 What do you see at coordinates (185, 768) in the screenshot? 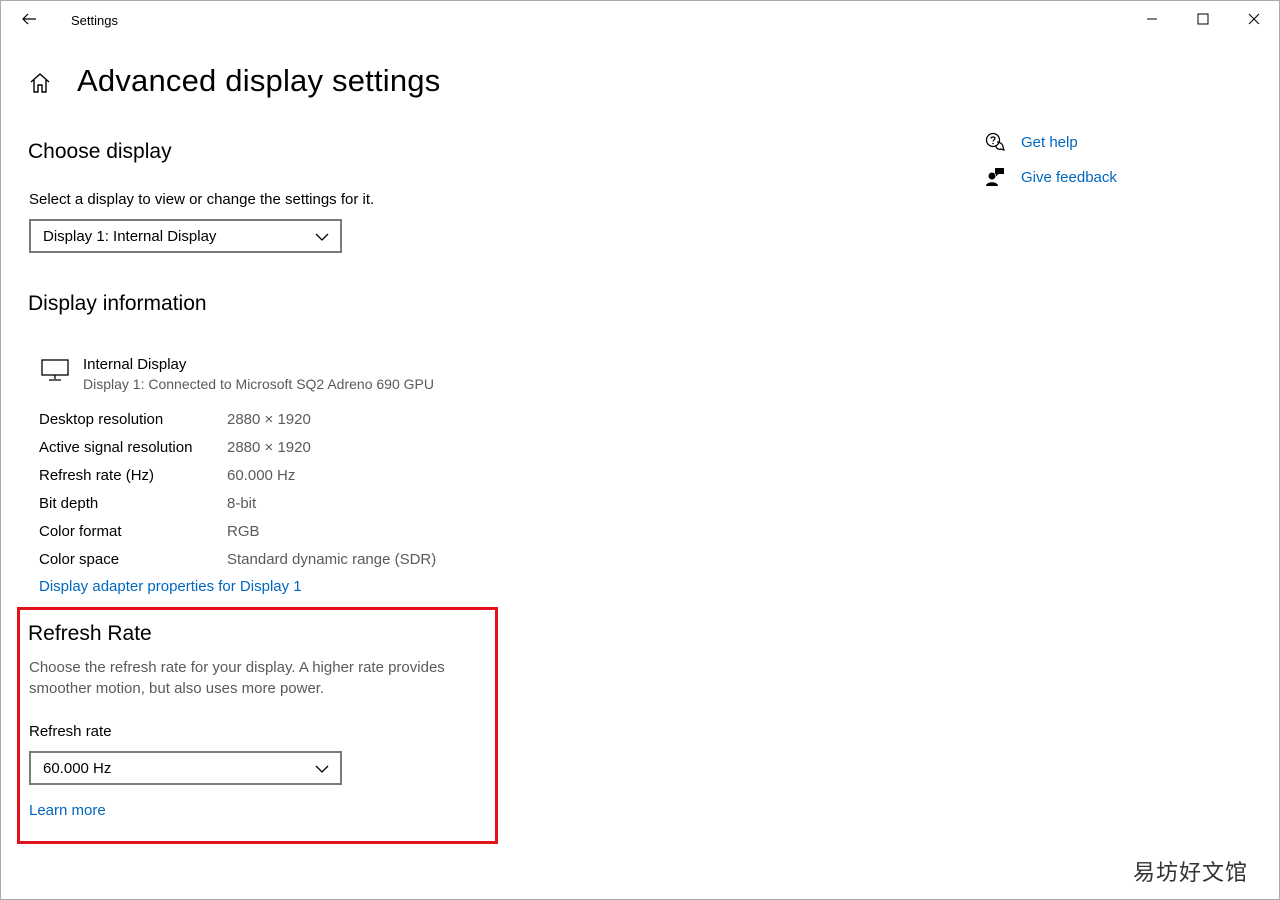
I see `refresh-rate-select: 60.000 Hz` at bounding box center [185, 768].